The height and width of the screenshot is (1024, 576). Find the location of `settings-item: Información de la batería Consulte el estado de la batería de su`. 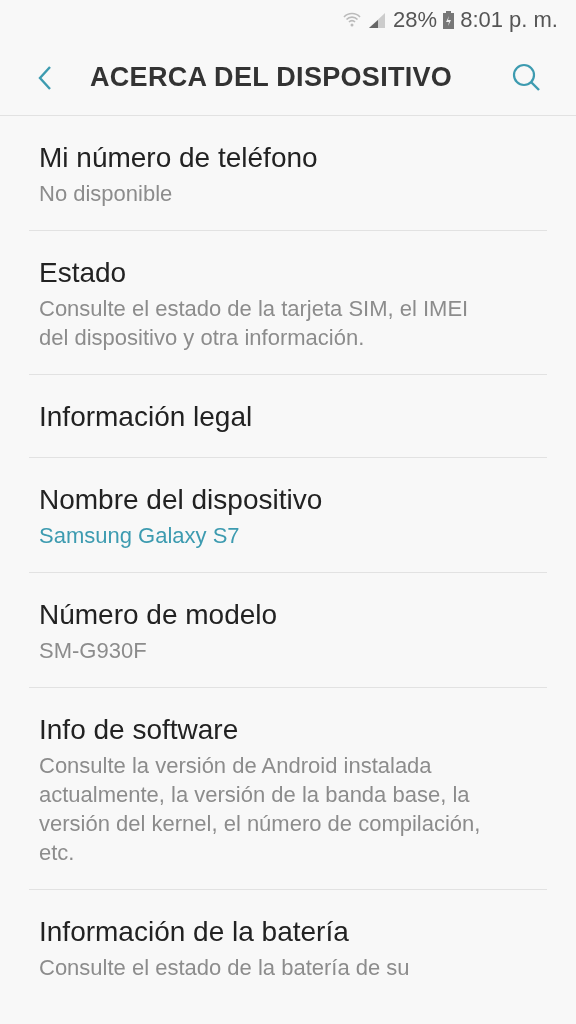

settings-item: Información de la batería Consulte el estado de la batería de su is located at coordinates (288, 947).